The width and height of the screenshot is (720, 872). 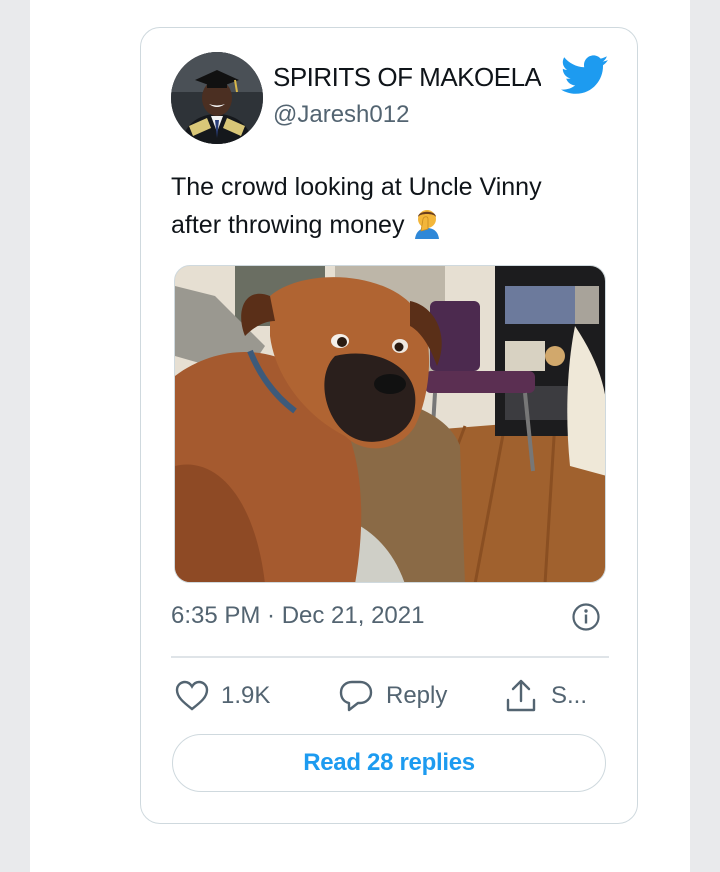 What do you see at coordinates (356, 187) in the screenshot?
I see `tweet-text-line-1: The crowd looking at Uncle Vinny` at bounding box center [356, 187].